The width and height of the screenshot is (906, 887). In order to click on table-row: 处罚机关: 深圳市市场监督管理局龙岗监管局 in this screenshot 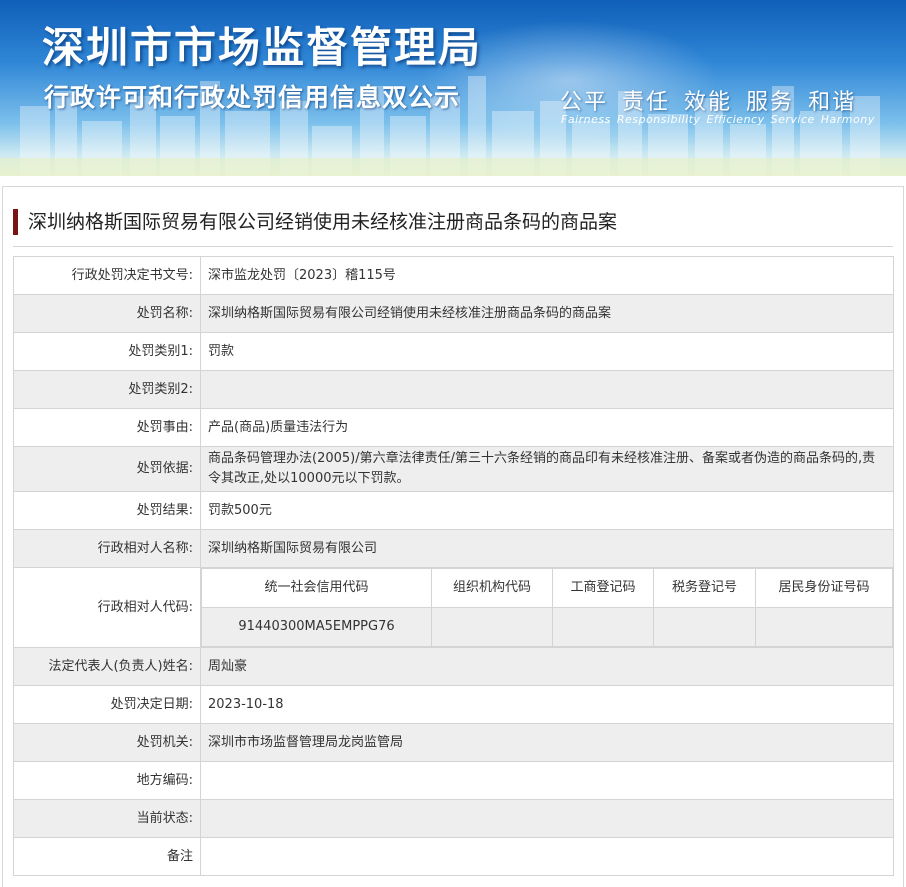, I will do `click(453, 742)`.